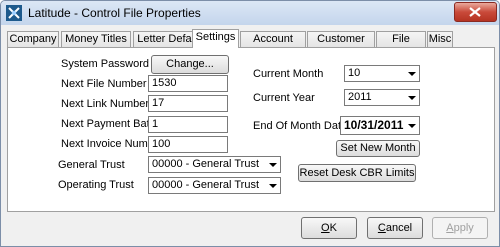  What do you see at coordinates (105, 104) in the screenshot?
I see `next-link-number-label: Next Link Number` at bounding box center [105, 104].